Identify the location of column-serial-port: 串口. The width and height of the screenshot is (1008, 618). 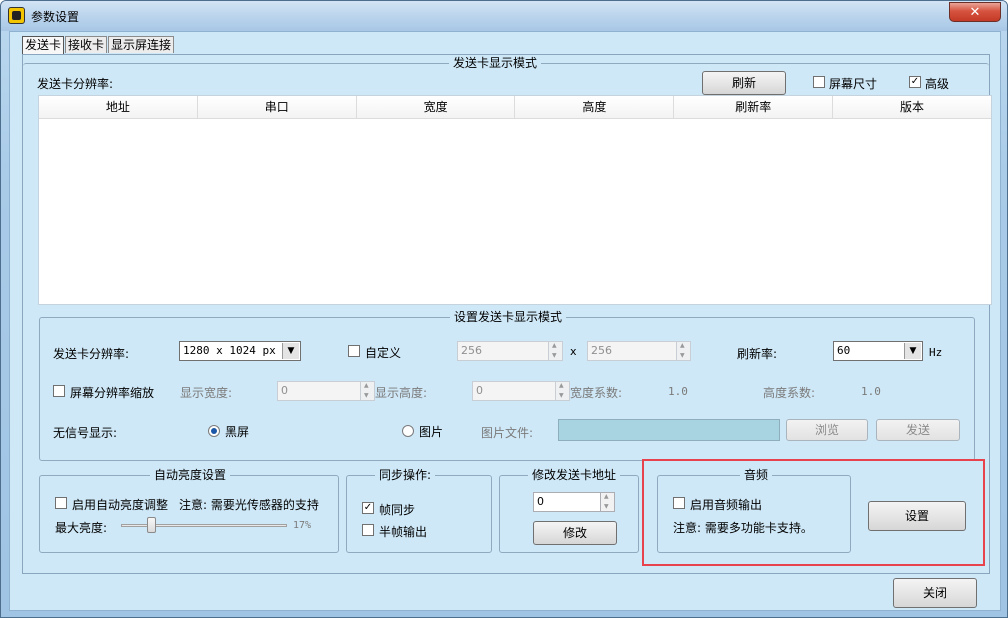
(277, 107).